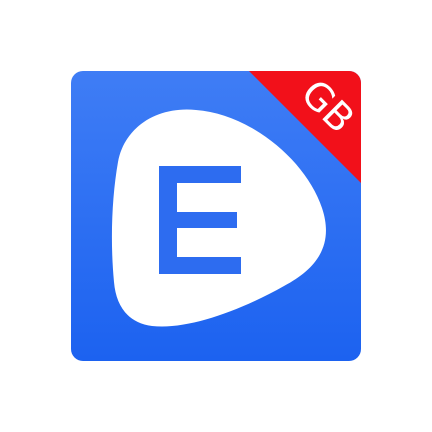 This screenshot has height=432, width=432. Describe the element at coordinates (200, 265) in the screenshot. I see `letter-e-bottom-bar` at that location.